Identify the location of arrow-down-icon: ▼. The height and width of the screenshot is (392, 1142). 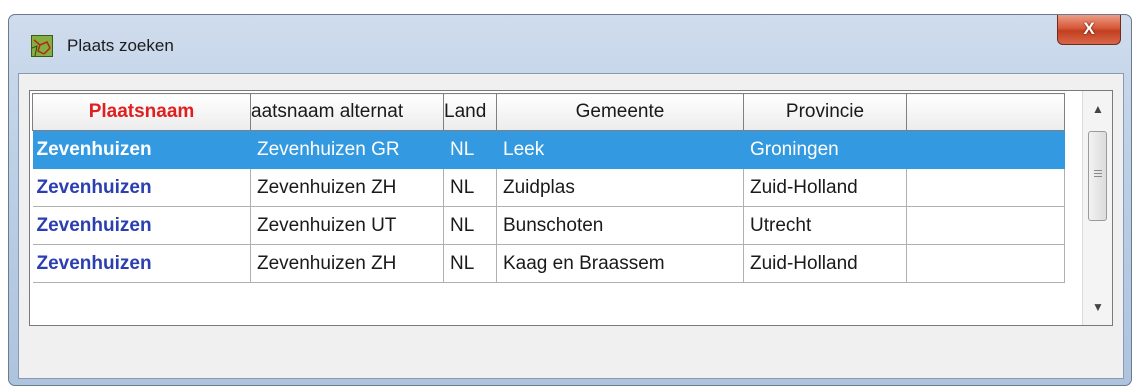
(1097, 307).